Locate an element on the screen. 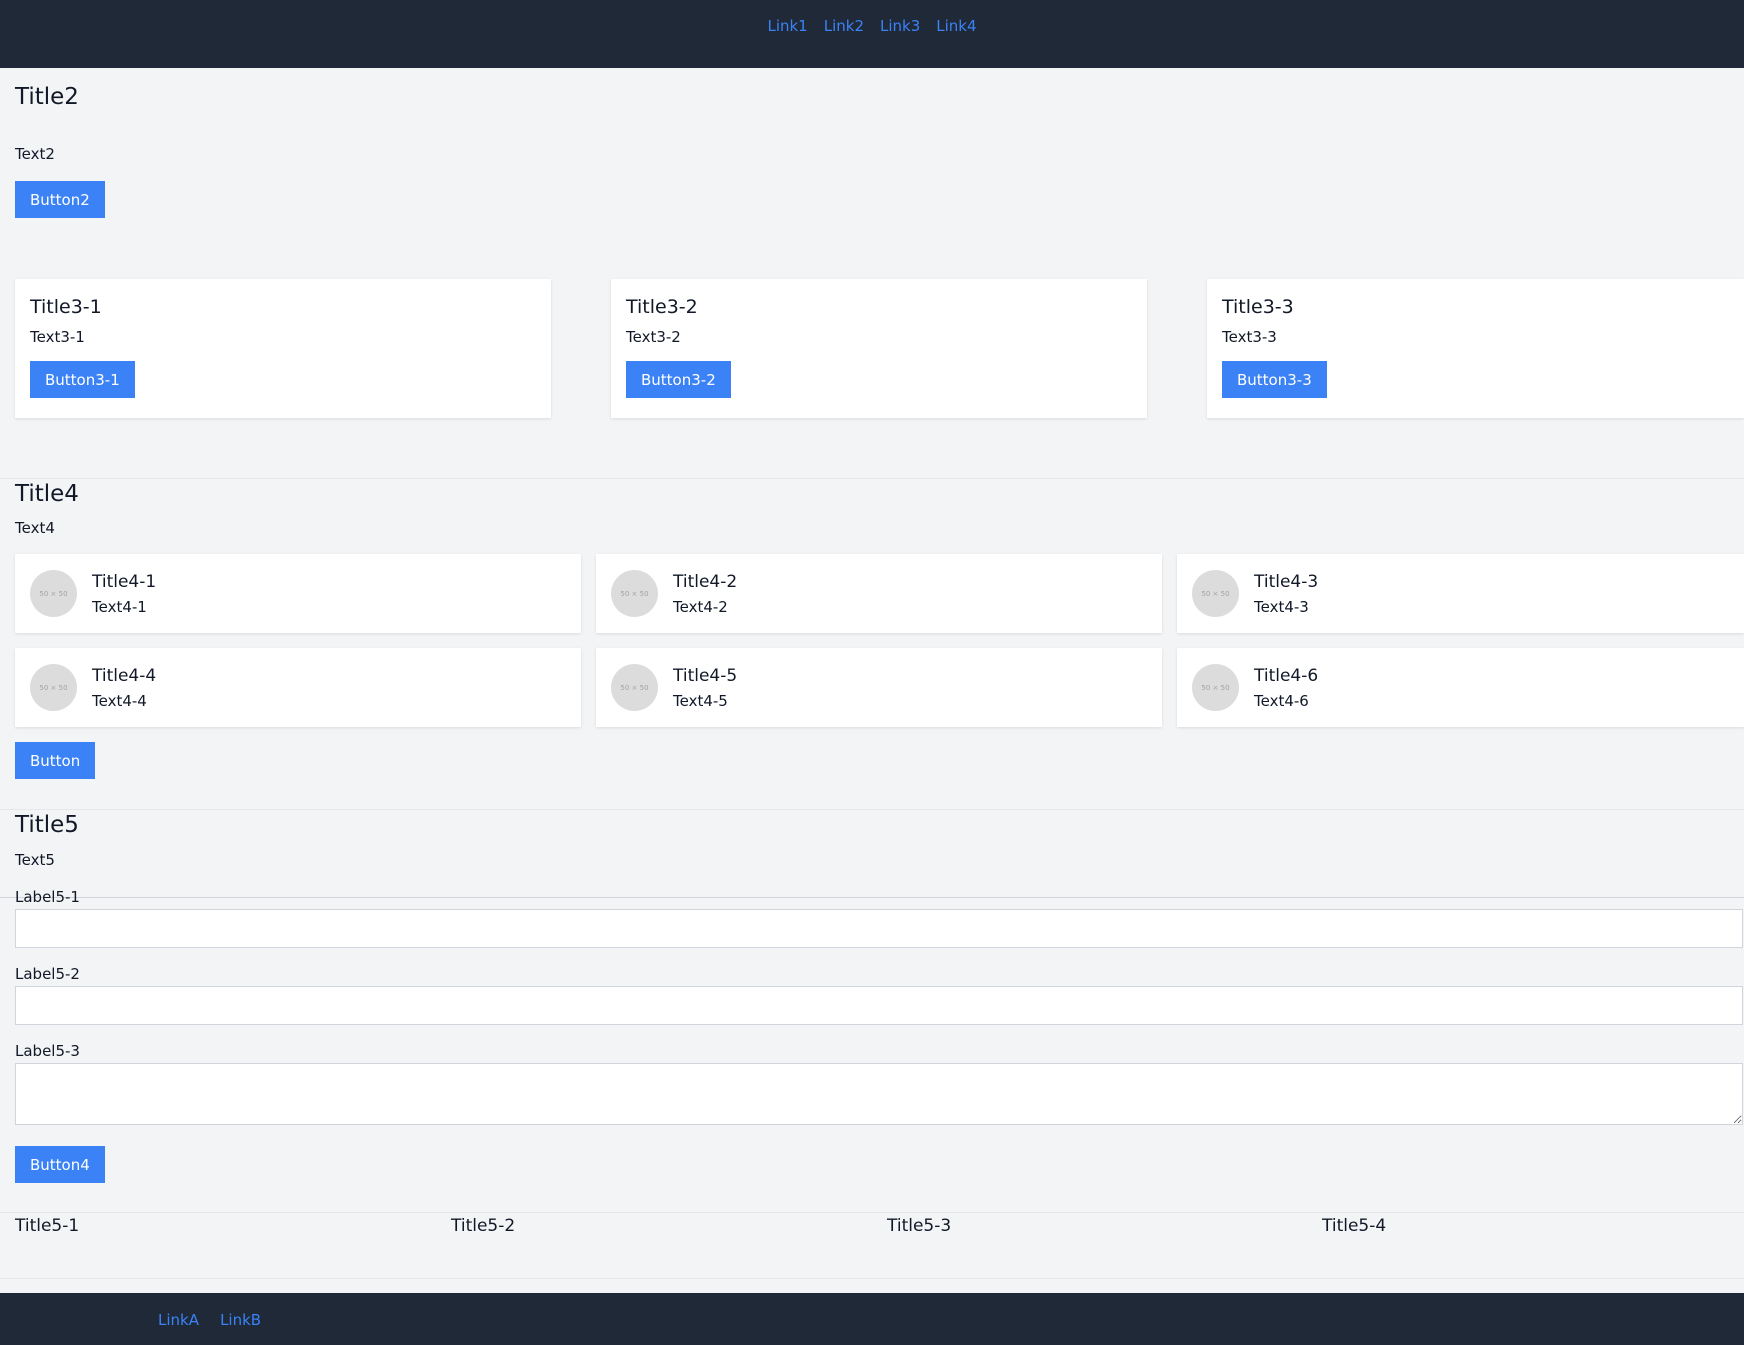 The height and width of the screenshot is (1345, 1744). section5-text: Text5 is located at coordinates (35, 860).